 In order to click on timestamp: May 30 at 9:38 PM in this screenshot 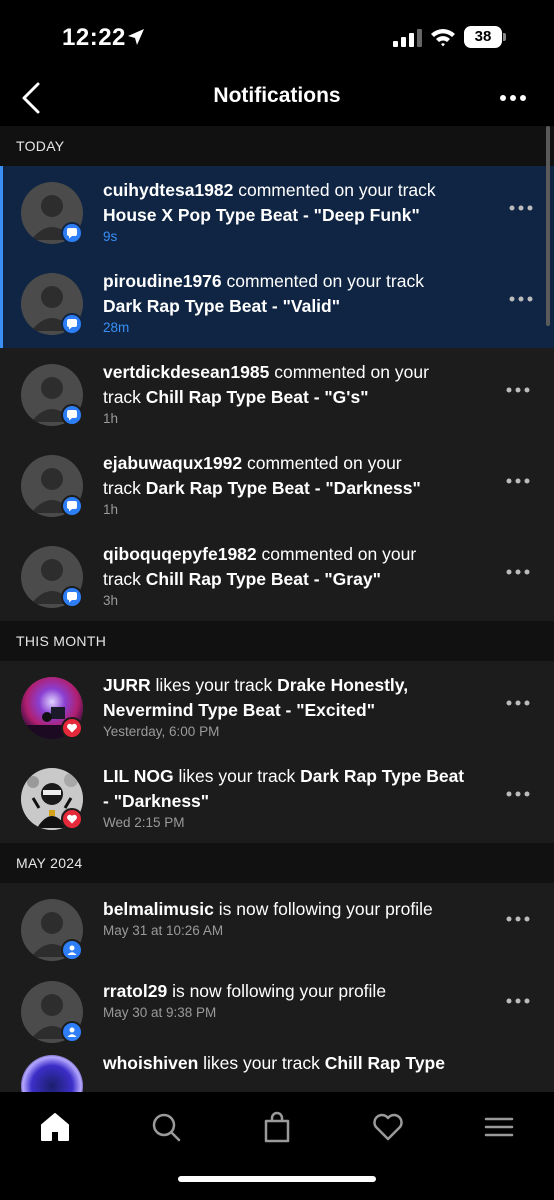, I will do `click(160, 1012)`.